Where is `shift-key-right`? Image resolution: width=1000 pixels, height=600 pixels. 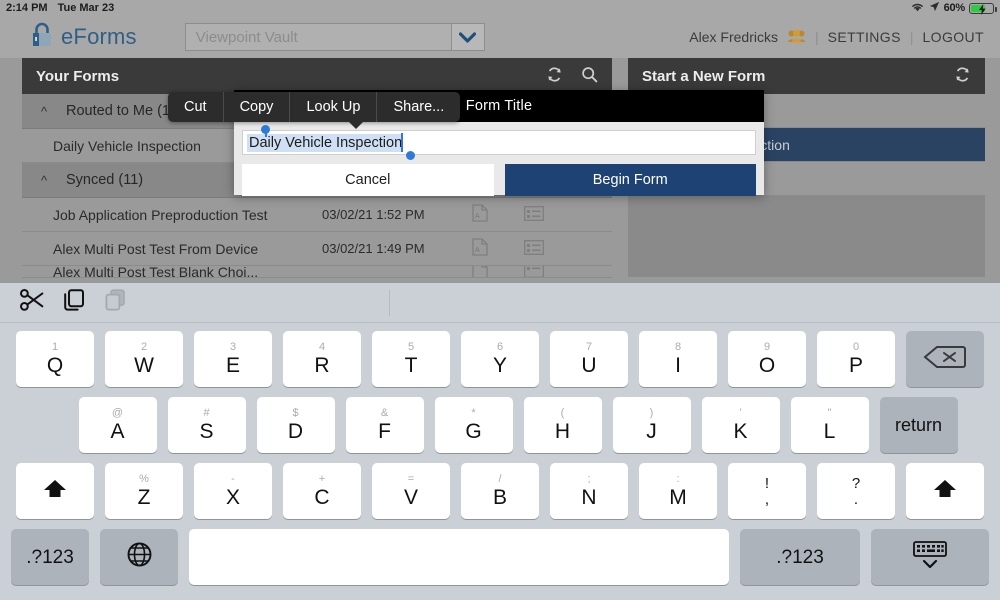
shift-key-right is located at coordinates (945, 491).